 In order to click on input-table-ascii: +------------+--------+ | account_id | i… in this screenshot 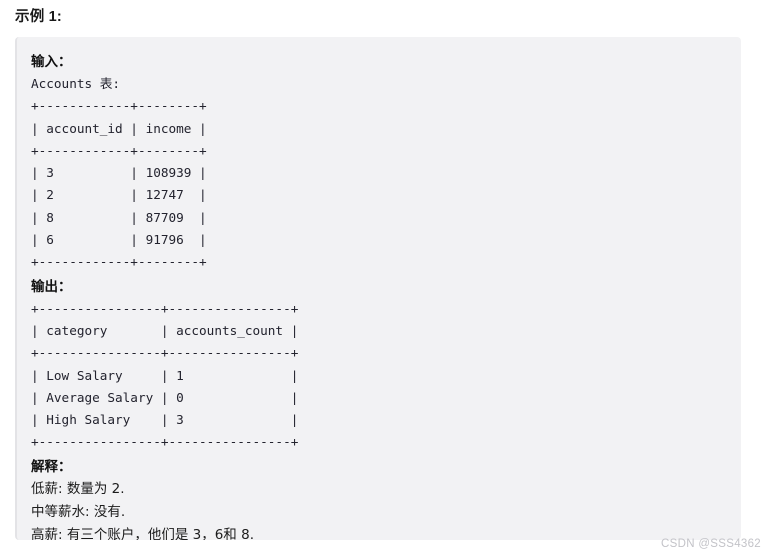, I will do `click(119, 184)`.